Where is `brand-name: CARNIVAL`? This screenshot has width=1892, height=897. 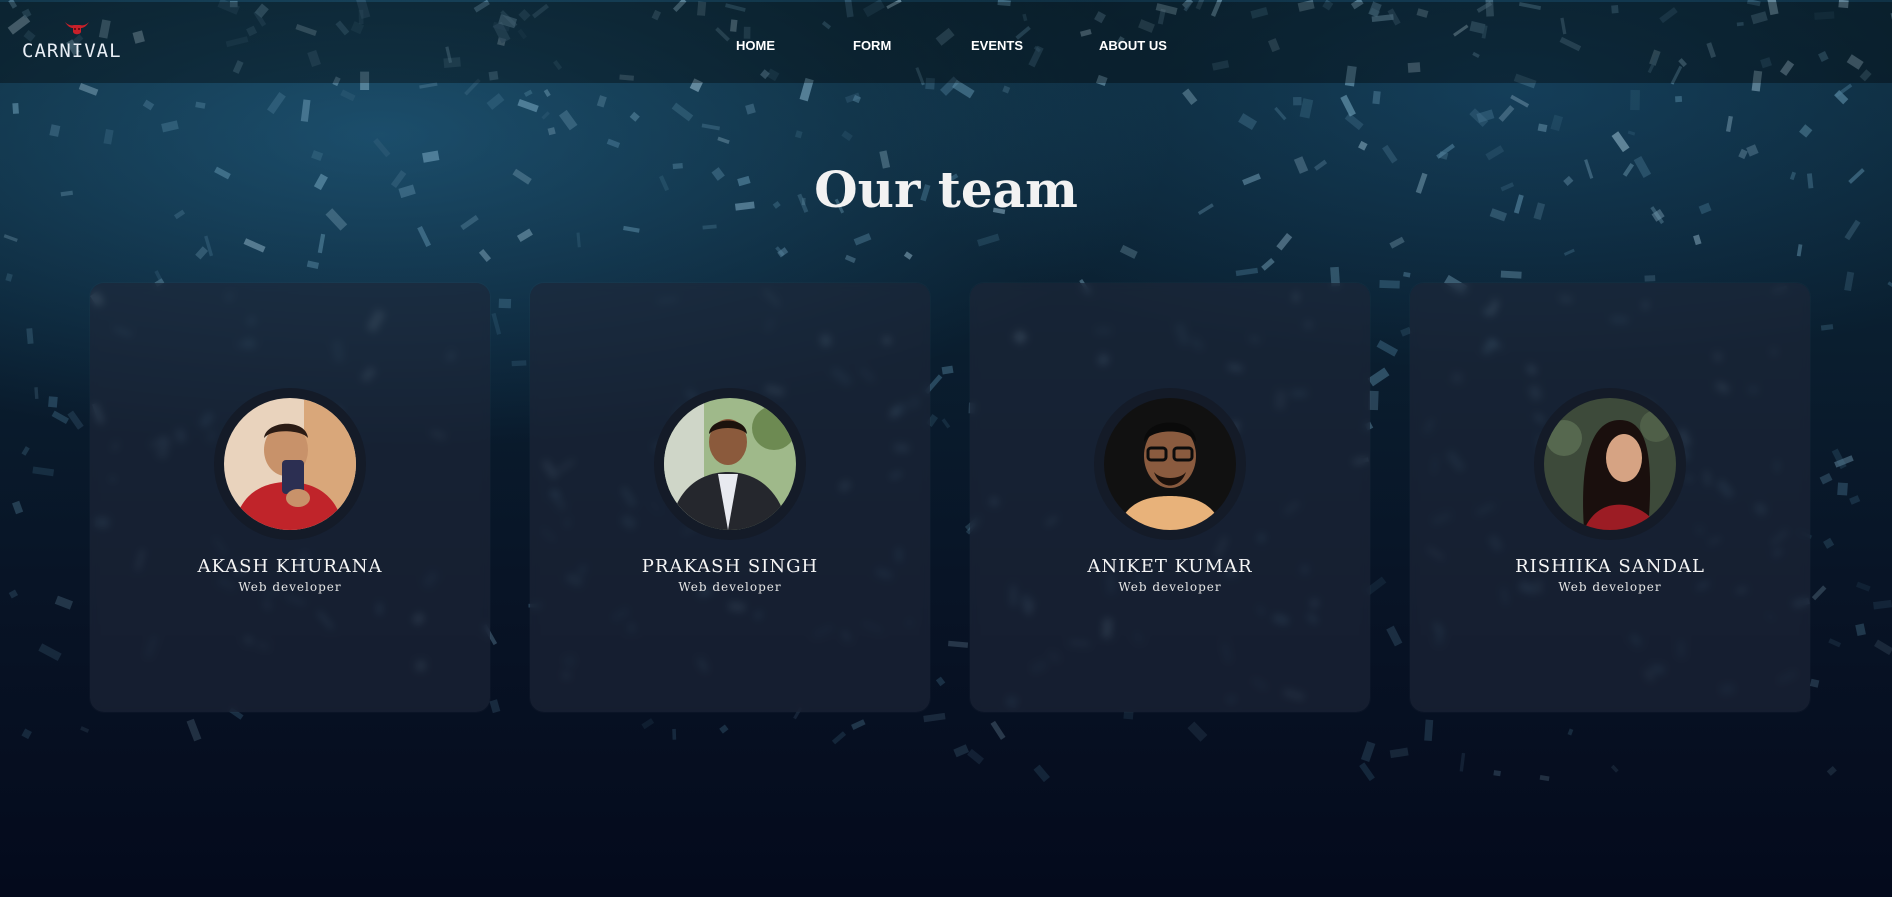
brand-name: CARNIVAL is located at coordinates (72, 51).